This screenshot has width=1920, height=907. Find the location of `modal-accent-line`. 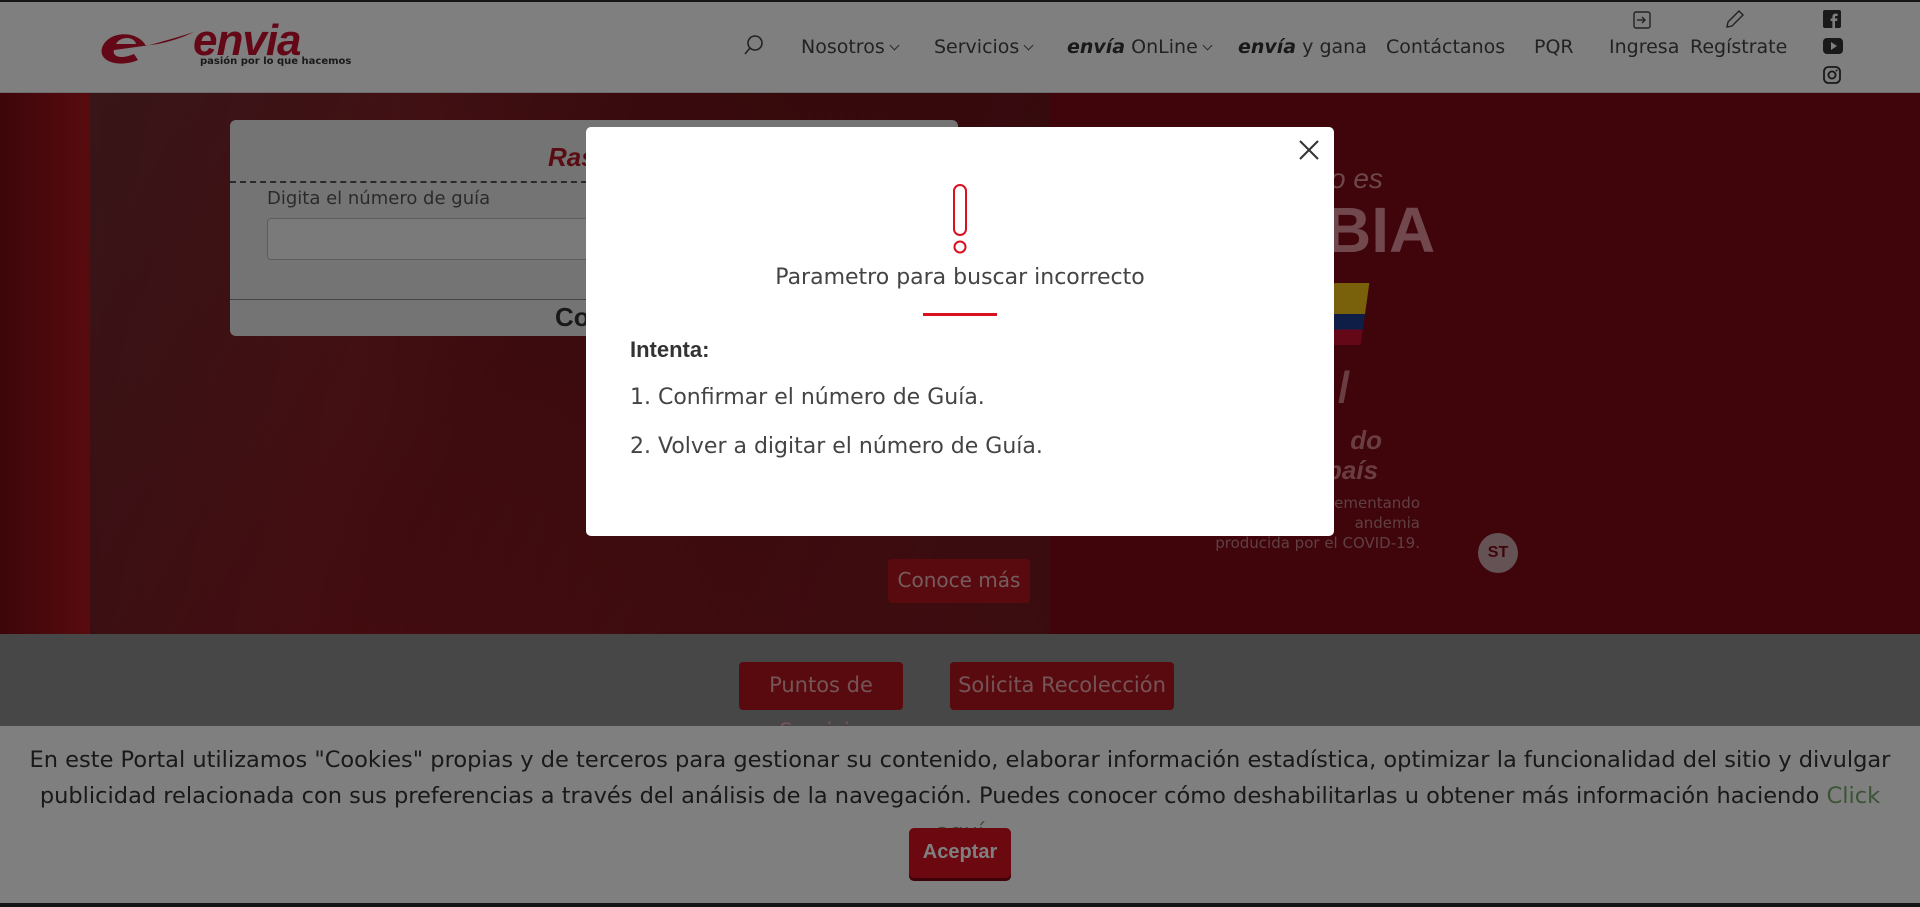

modal-accent-line is located at coordinates (960, 314).